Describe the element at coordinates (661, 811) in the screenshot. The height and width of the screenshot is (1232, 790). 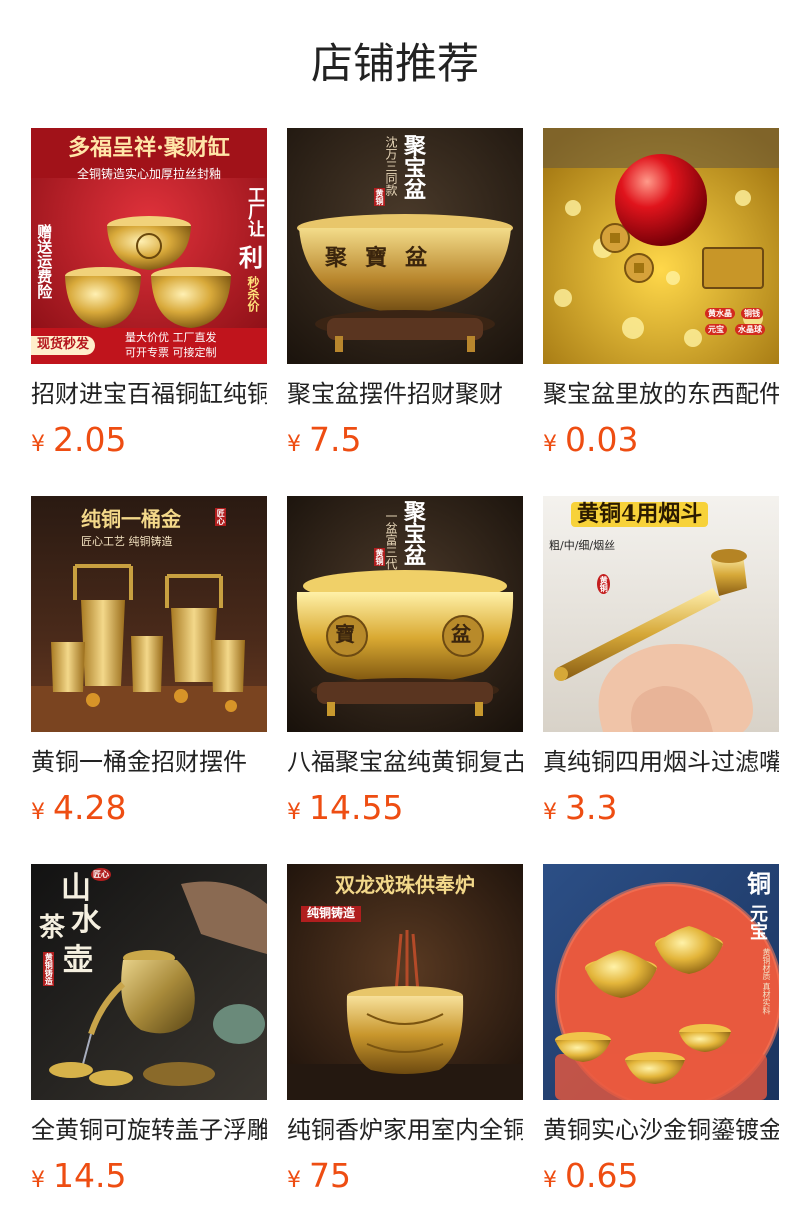
I see `product-price: ¥3.3` at that location.